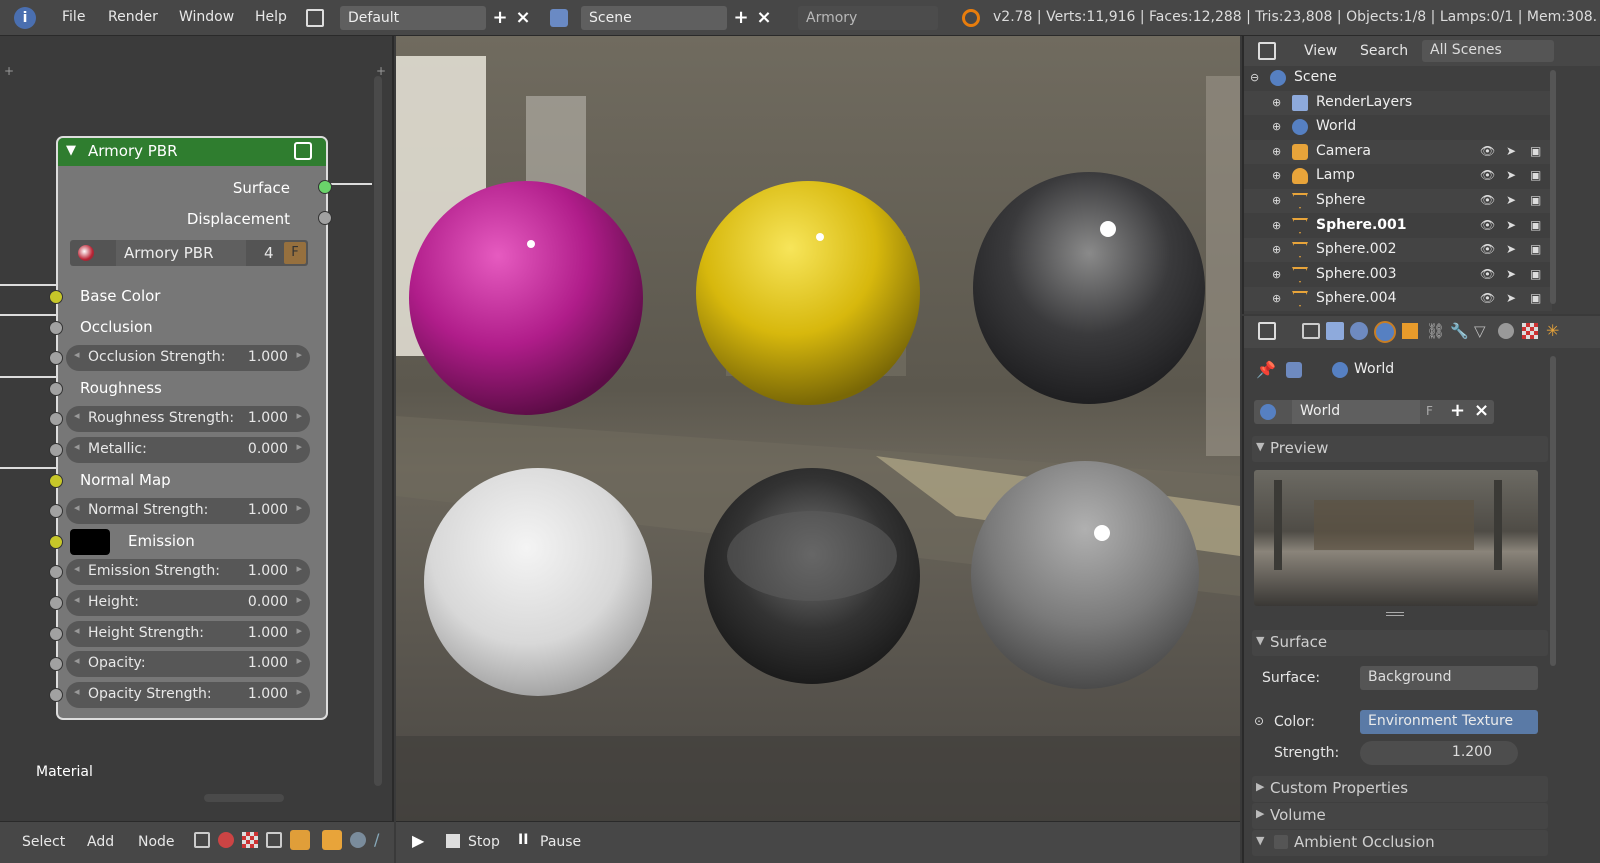 The height and width of the screenshot is (863, 1600). Describe the element at coordinates (1384, 51) in the screenshot. I see `outliner-menu-search: Search` at that location.